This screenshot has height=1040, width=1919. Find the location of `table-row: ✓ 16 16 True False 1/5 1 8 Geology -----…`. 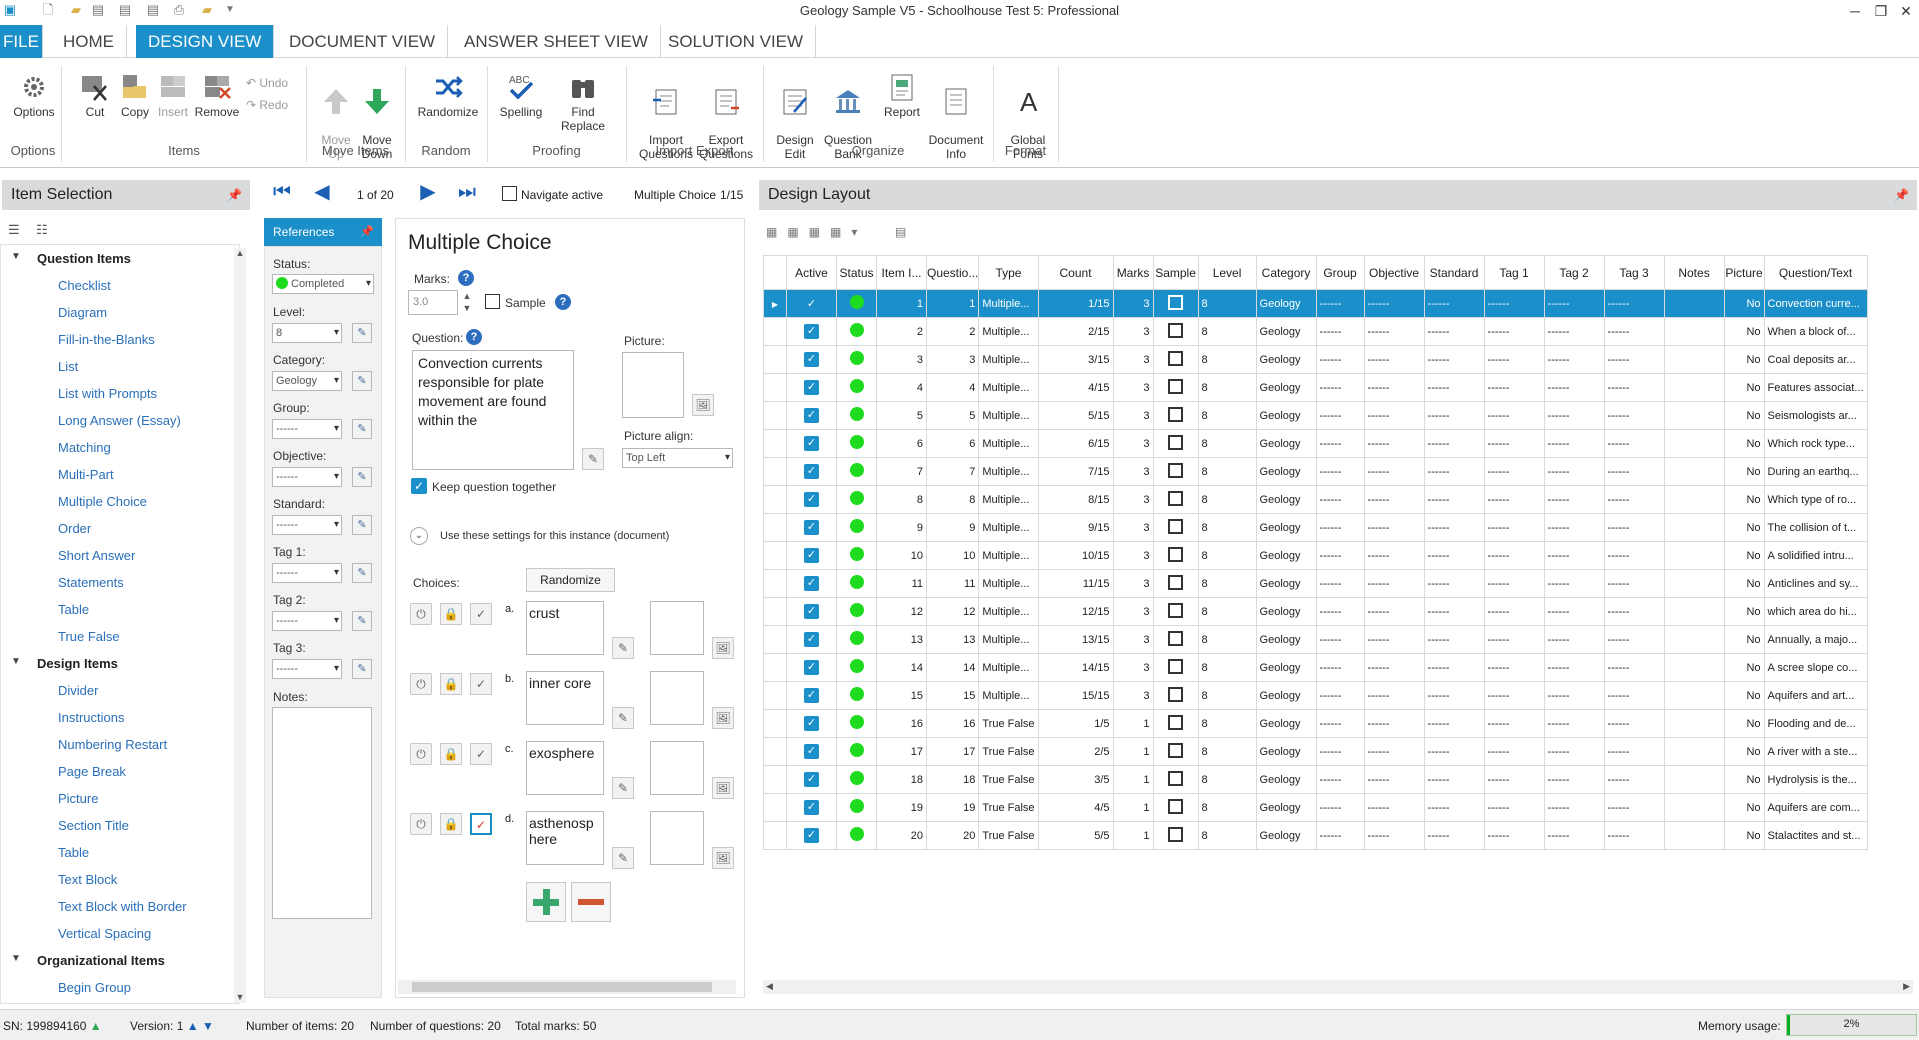

table-row: ✓ 16 16 True False 1/5 1 8 Geology -----… is located at coordinates (1315, 723).